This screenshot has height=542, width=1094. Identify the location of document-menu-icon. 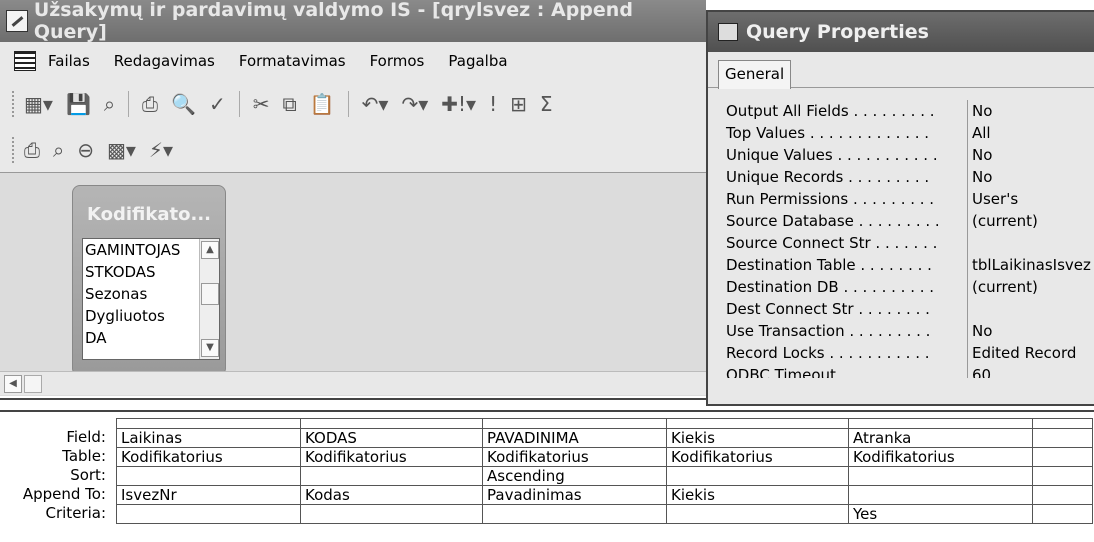
(25, 61).